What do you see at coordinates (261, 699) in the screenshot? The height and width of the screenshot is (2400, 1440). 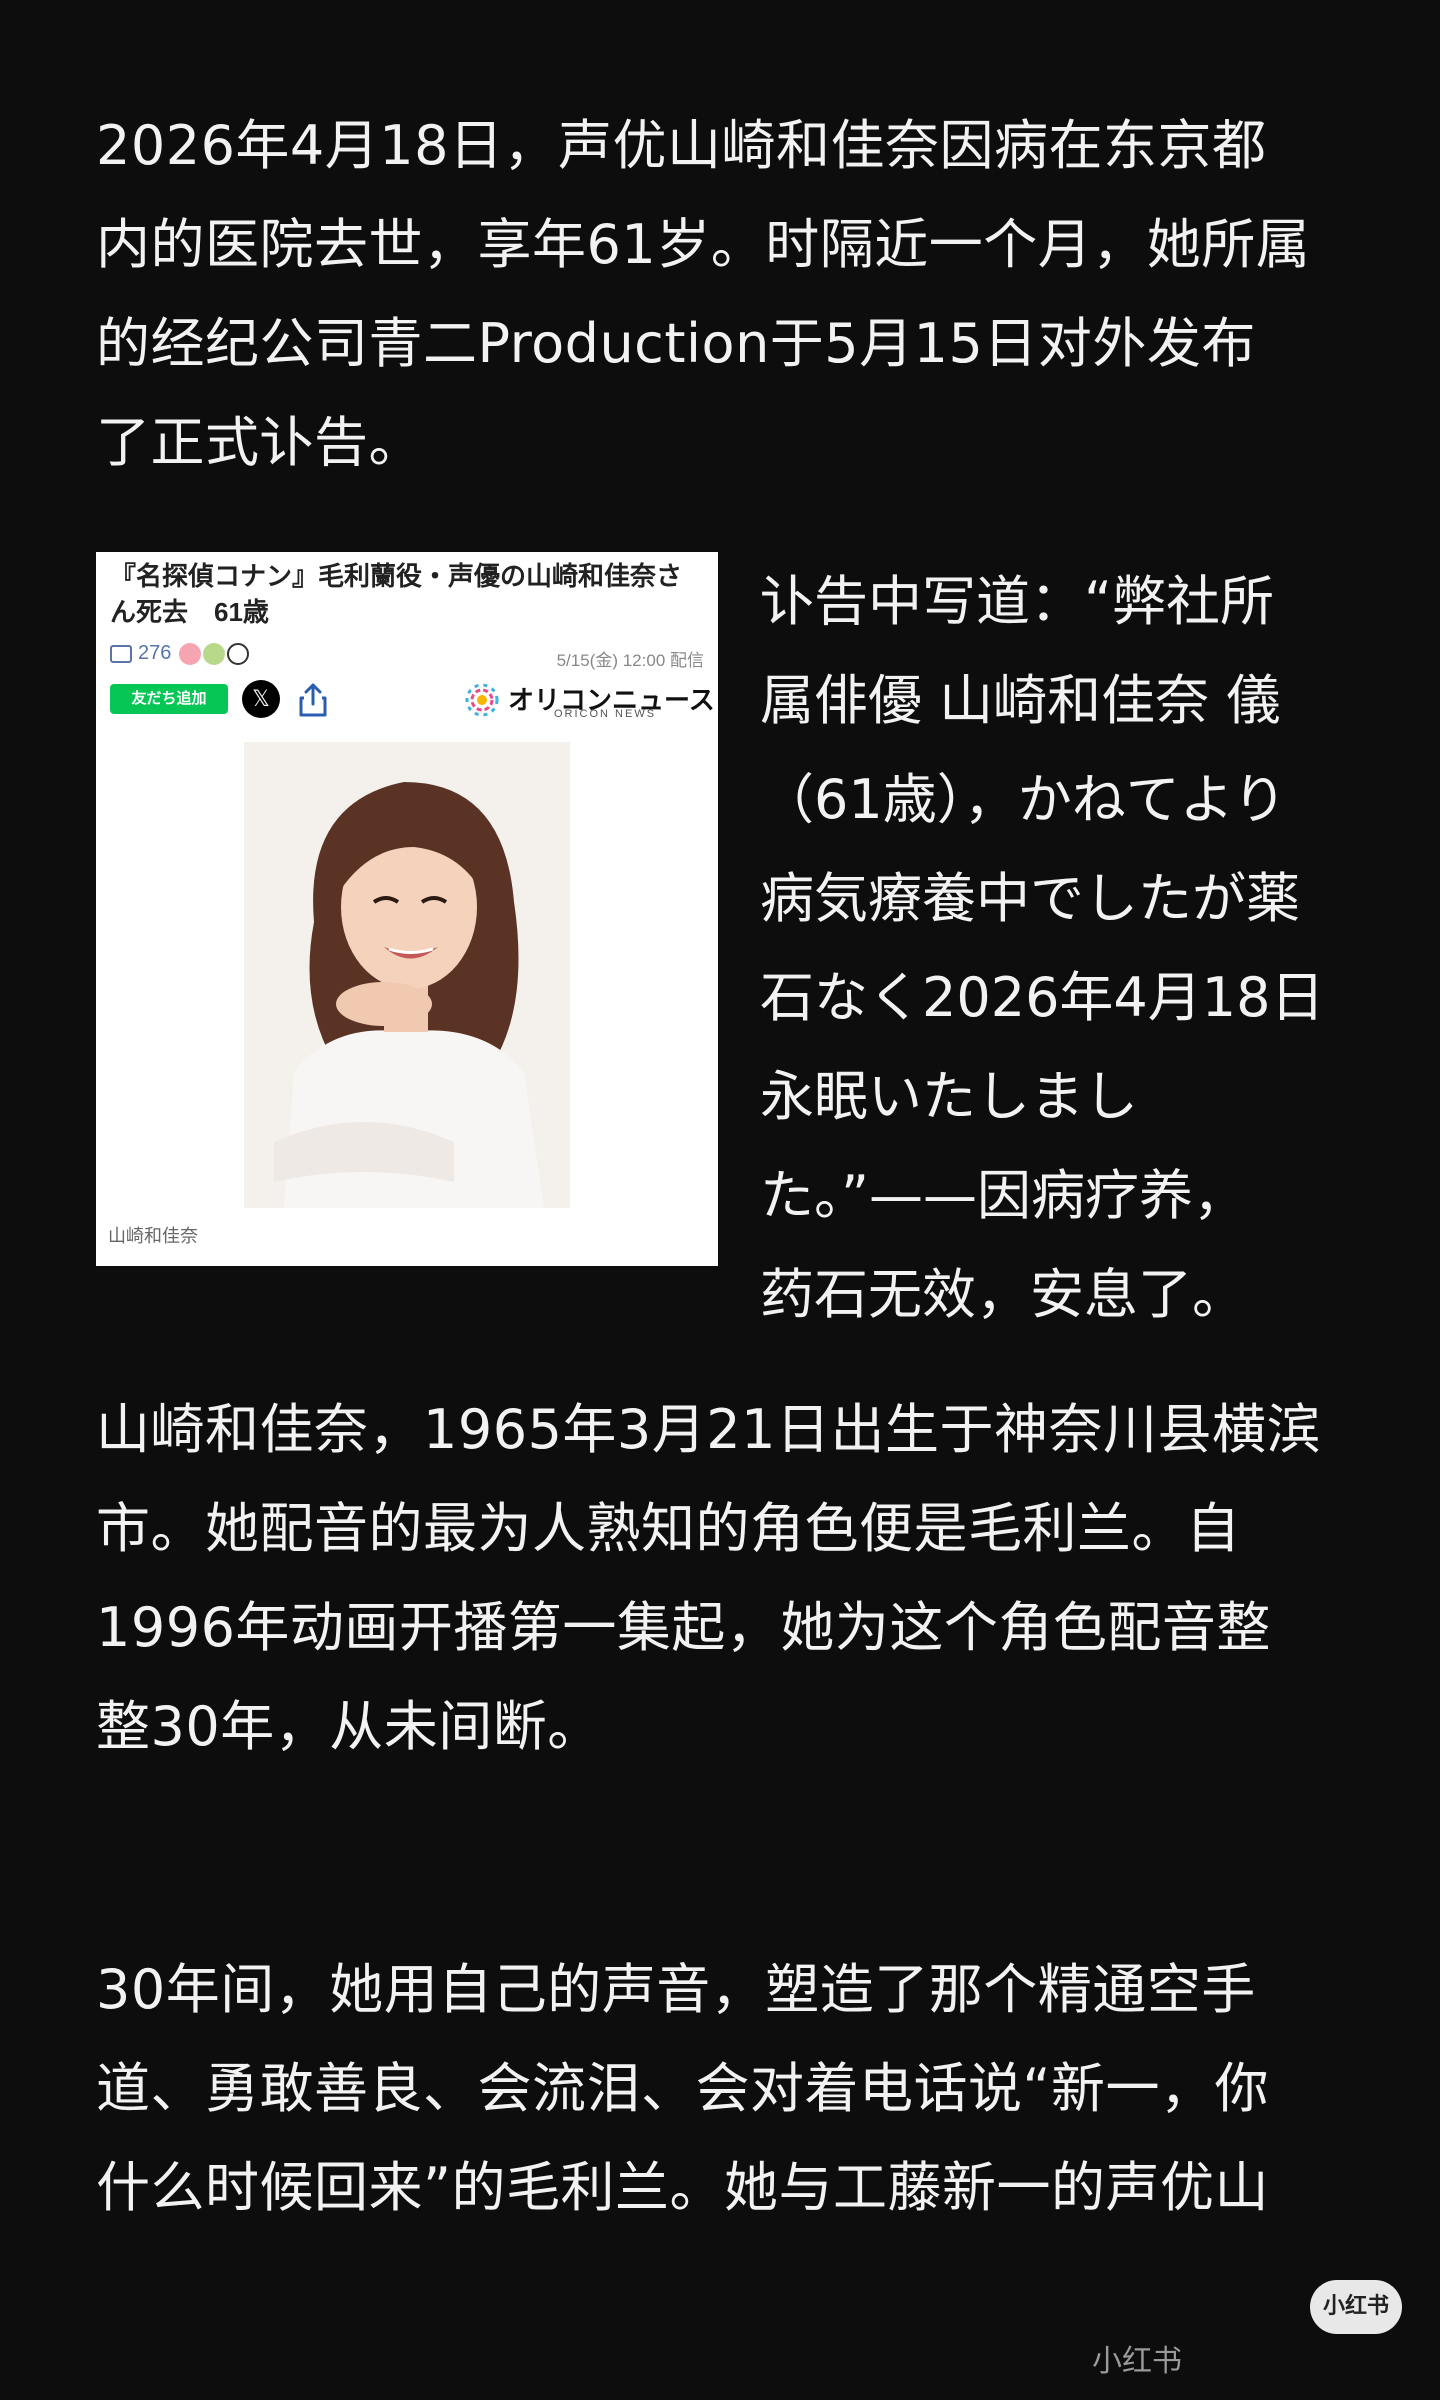 I see `x-share-icon: 𝕏` at bounding box center [261, 699].